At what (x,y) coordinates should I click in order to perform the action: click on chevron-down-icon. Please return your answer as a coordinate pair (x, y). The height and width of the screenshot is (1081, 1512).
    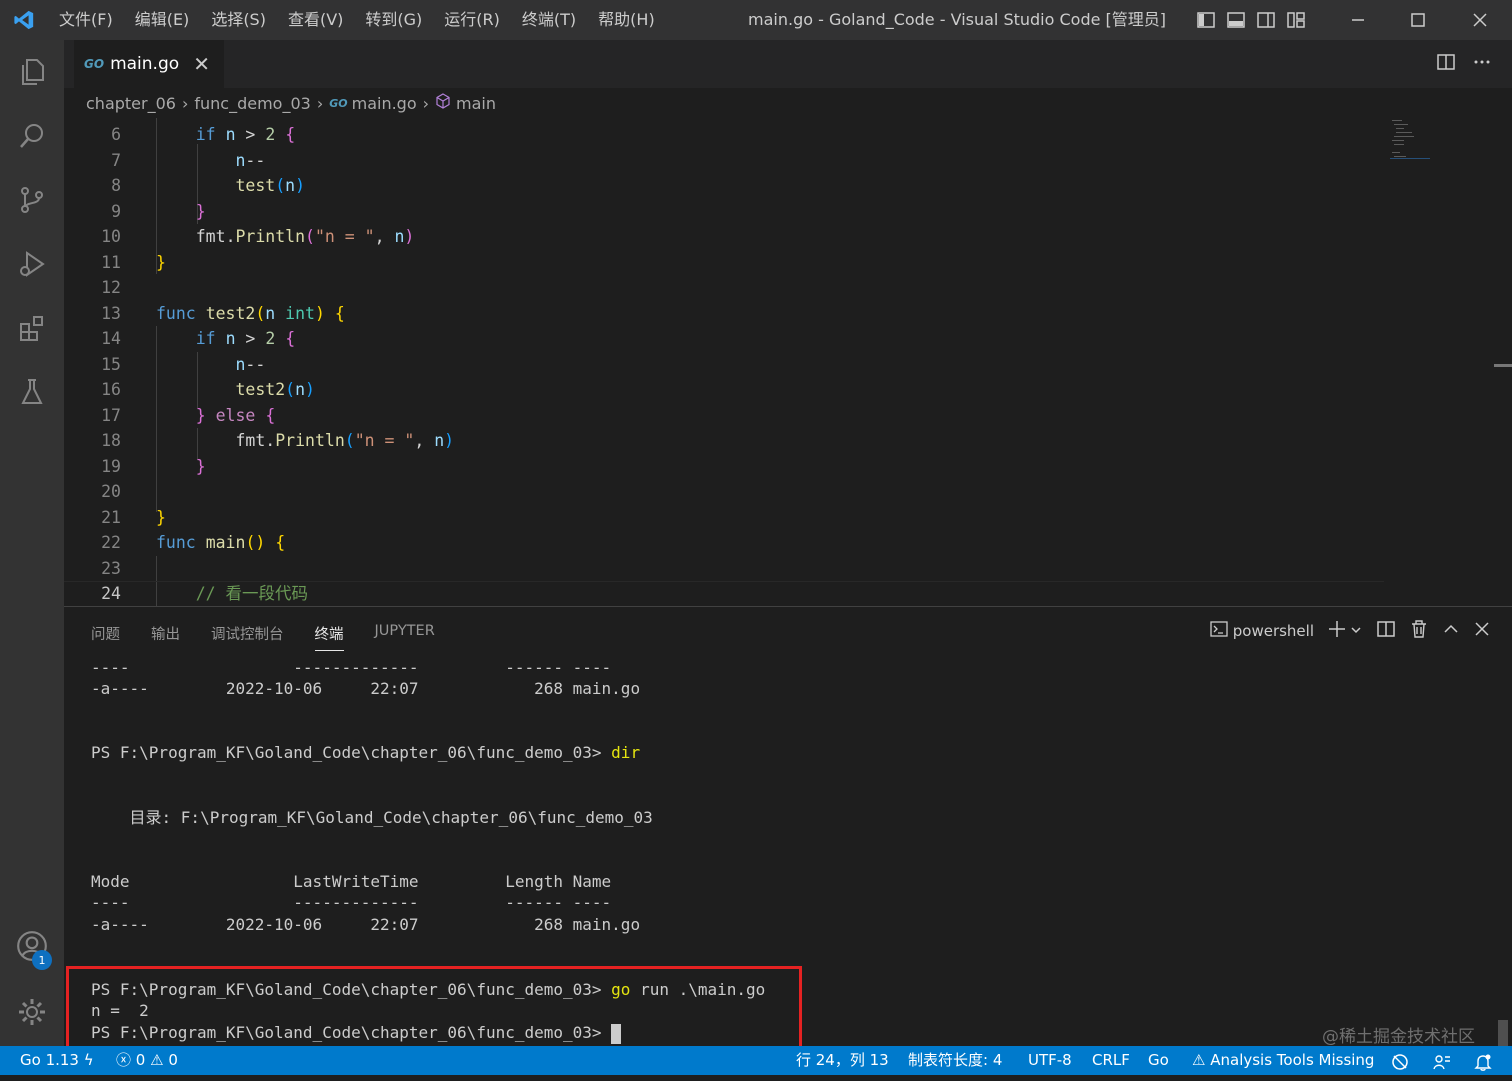
    Looking at the image, I should click on (1356, 631).